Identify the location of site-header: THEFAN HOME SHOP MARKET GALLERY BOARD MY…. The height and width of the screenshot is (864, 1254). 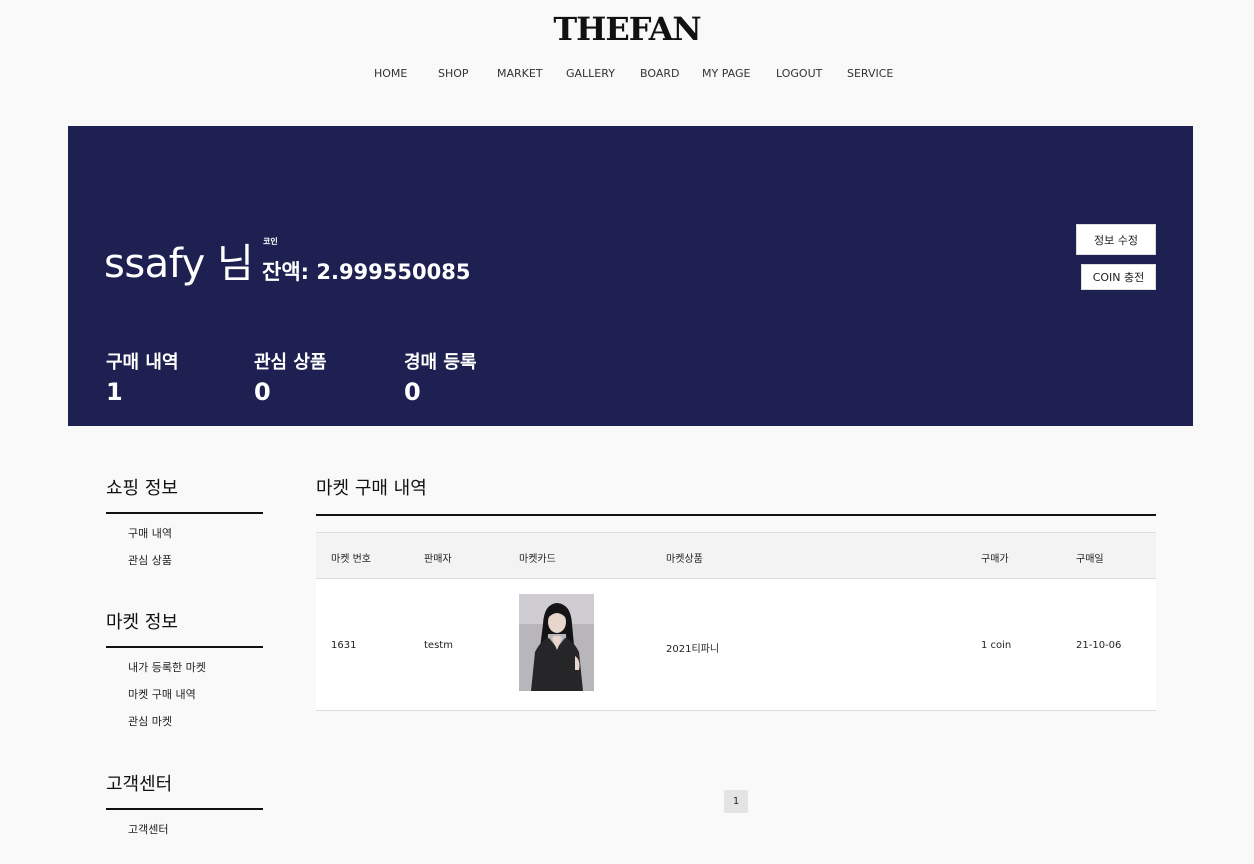
(627, 50).